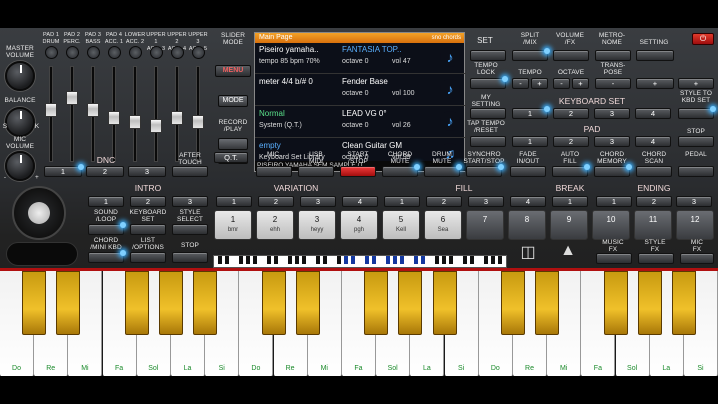 This screenshot has height=404, width=718. What do you see at coordinates (42, 254) in the screenshot?
I see `pitch-wheel` at bounding box center [42, 254].